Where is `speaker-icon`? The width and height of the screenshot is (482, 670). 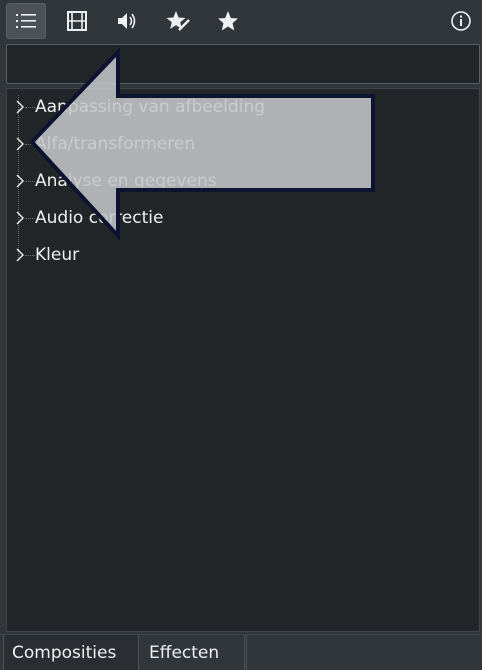
speaker-icon is located at coordinates (127, 21).